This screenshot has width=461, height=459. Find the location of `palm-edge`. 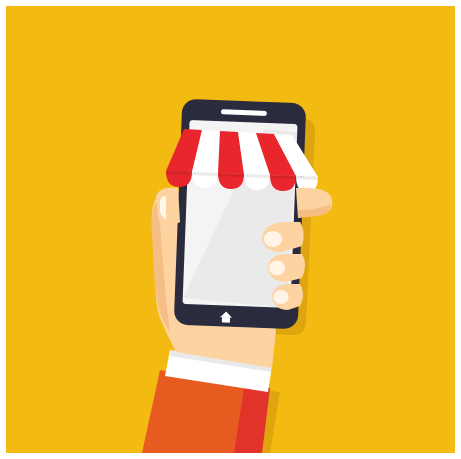

palm-edge is located at coordinates (168, 206).